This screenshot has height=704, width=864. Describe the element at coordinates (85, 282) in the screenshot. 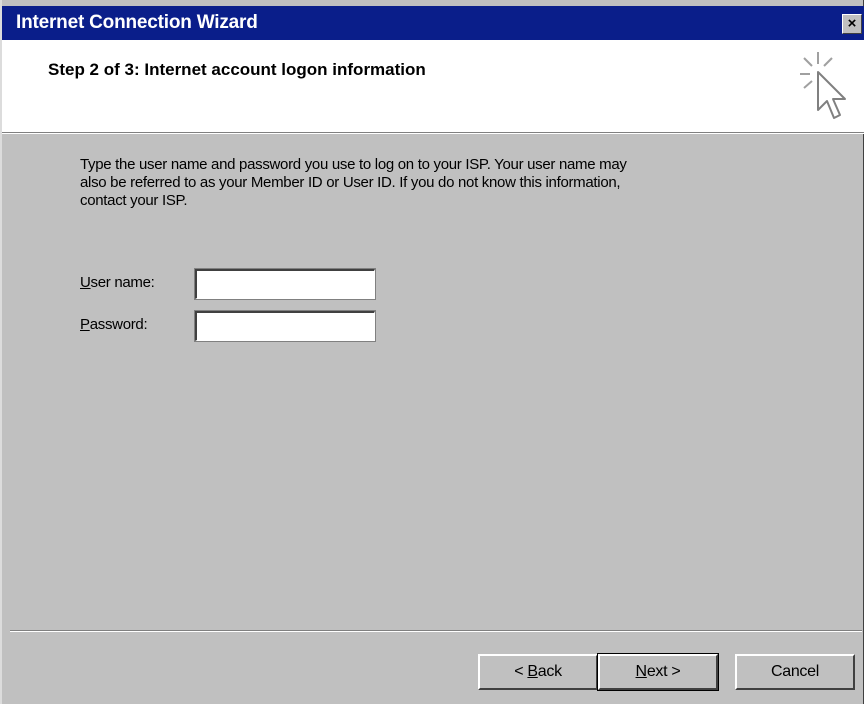

I see `username-label-accel: U` at that location.